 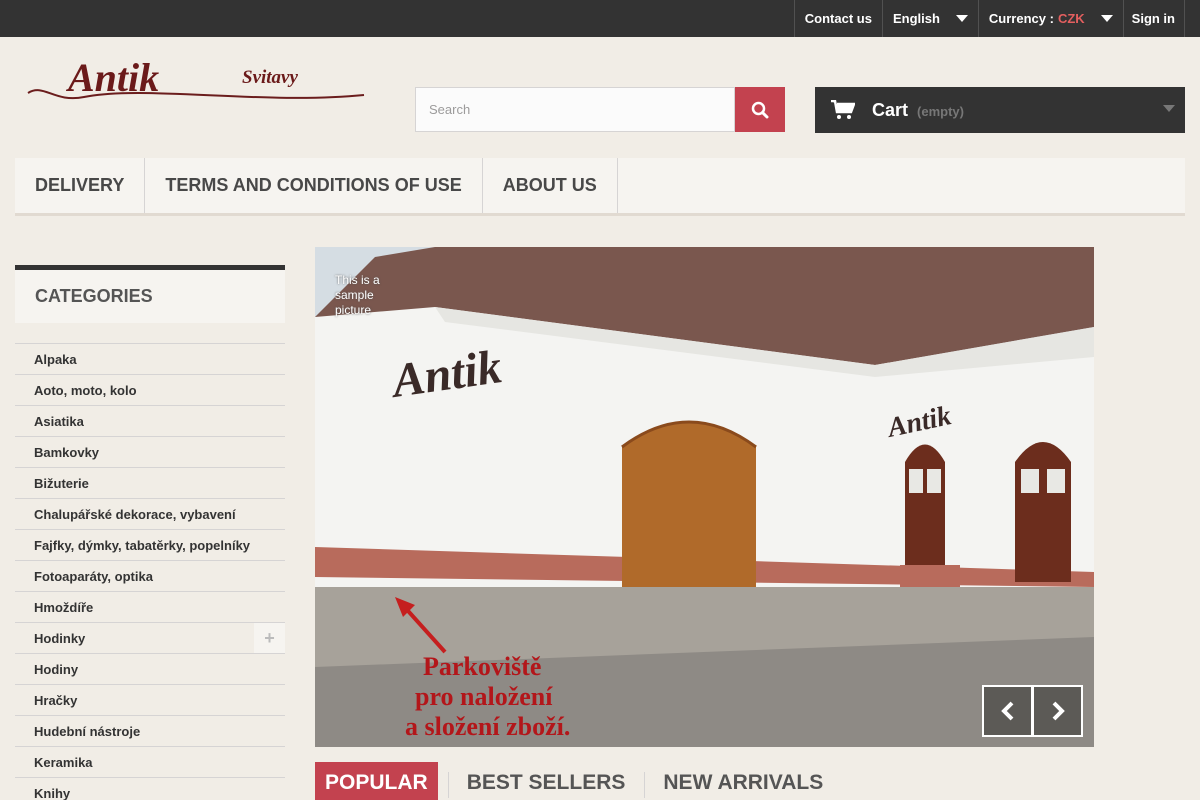 I want to click on search-input, so click(x=575, y=109).